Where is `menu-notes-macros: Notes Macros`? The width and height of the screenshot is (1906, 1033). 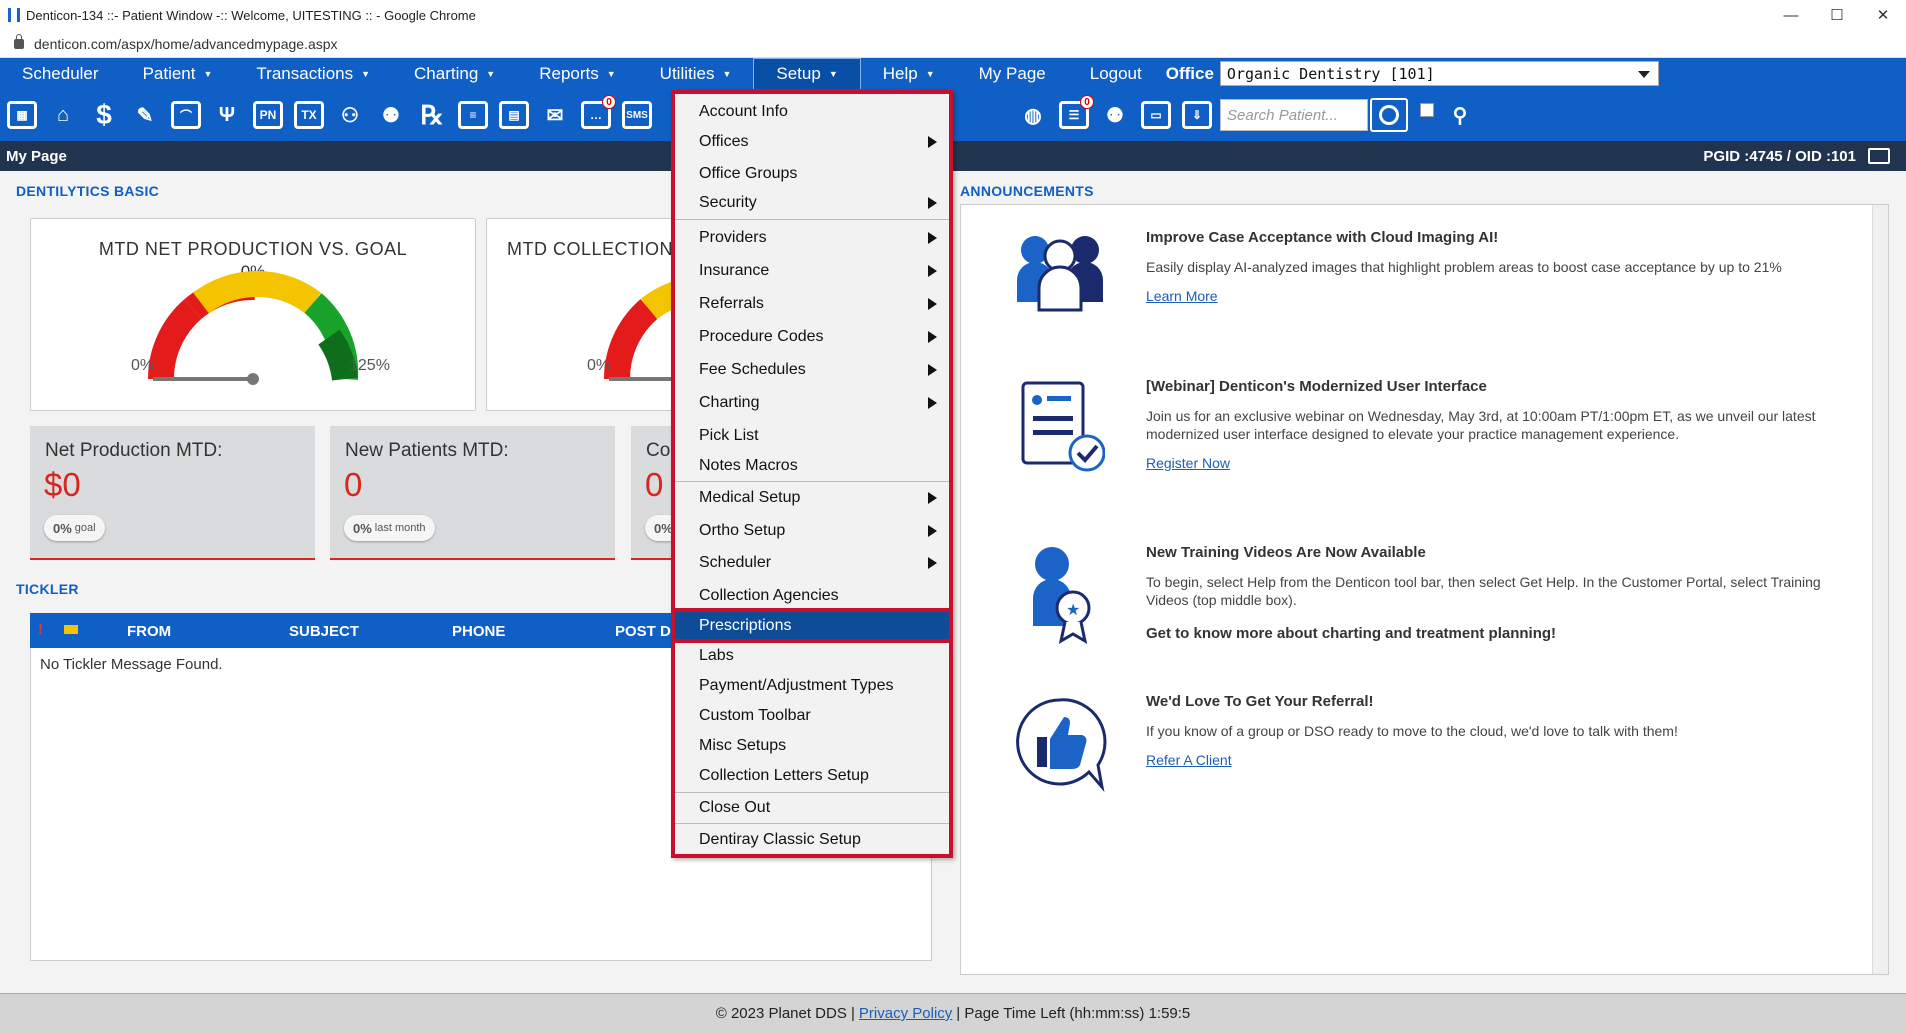
menu-notes-macros: Notes Macros is located at coordinates (812, 465).